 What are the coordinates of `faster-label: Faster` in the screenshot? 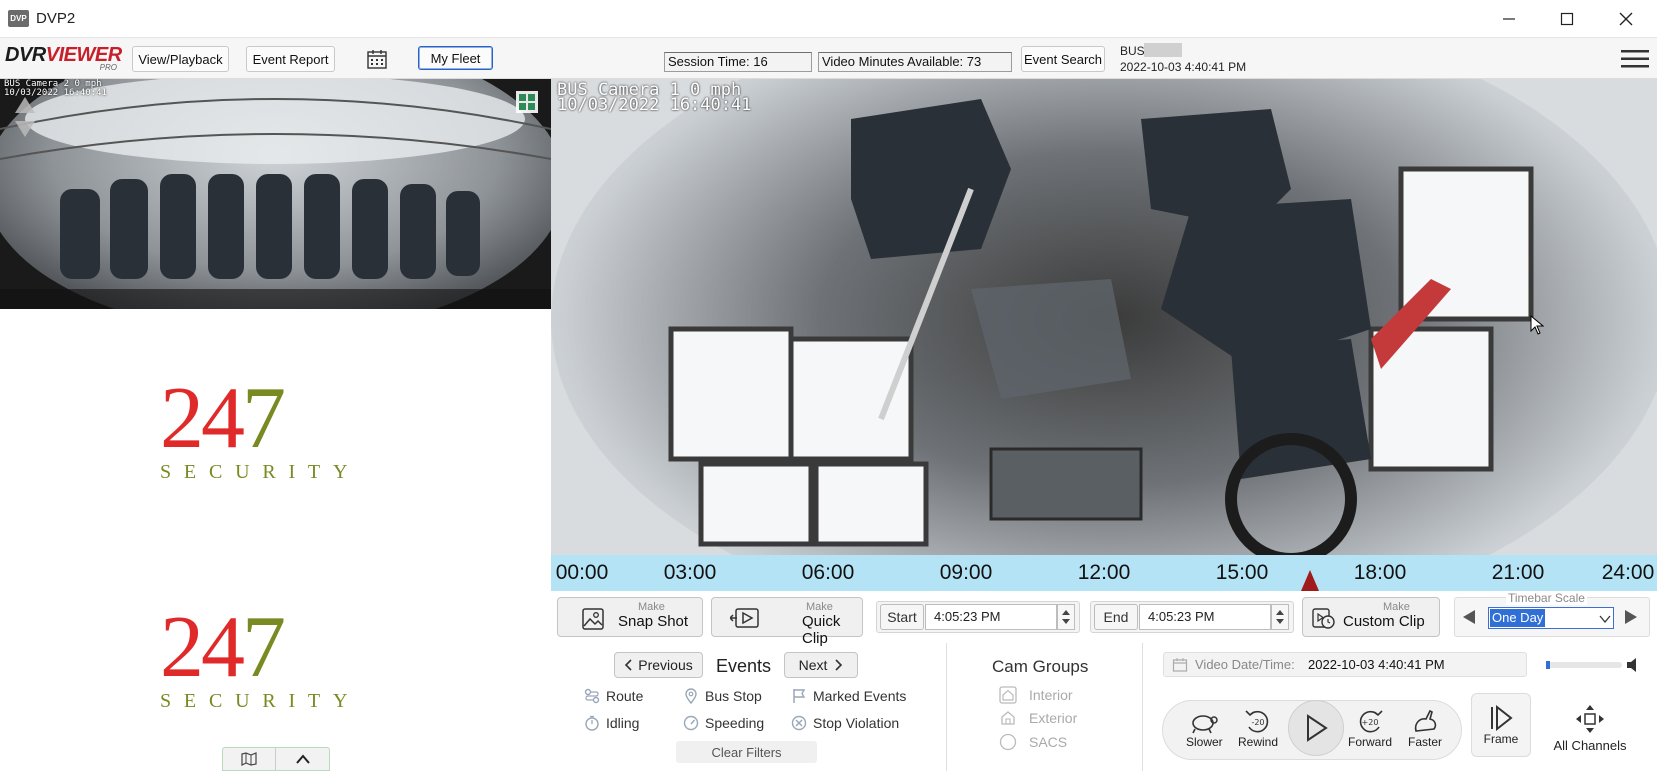 It's located at (1425, 742).